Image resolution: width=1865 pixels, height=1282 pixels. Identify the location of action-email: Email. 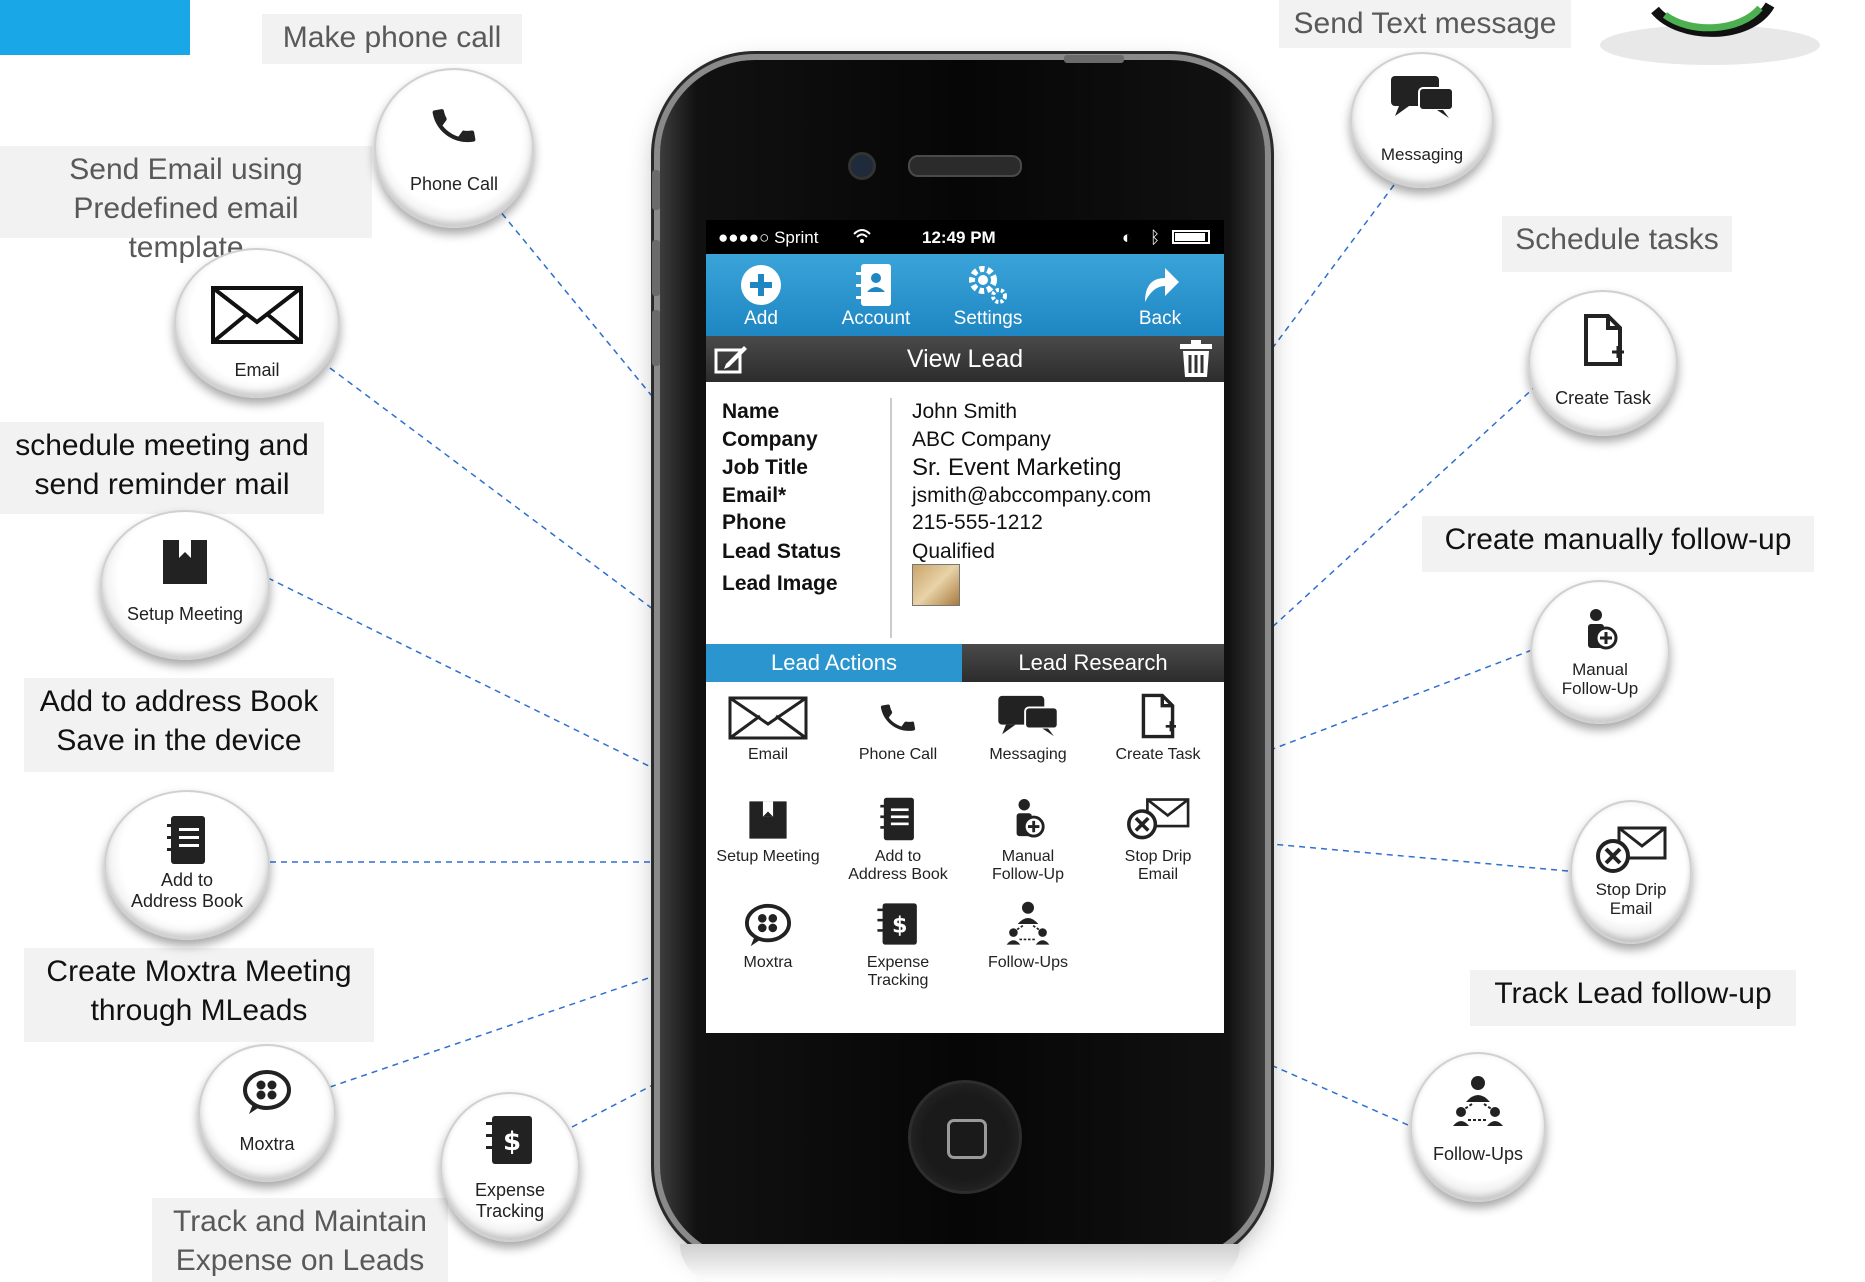
(768, 726).